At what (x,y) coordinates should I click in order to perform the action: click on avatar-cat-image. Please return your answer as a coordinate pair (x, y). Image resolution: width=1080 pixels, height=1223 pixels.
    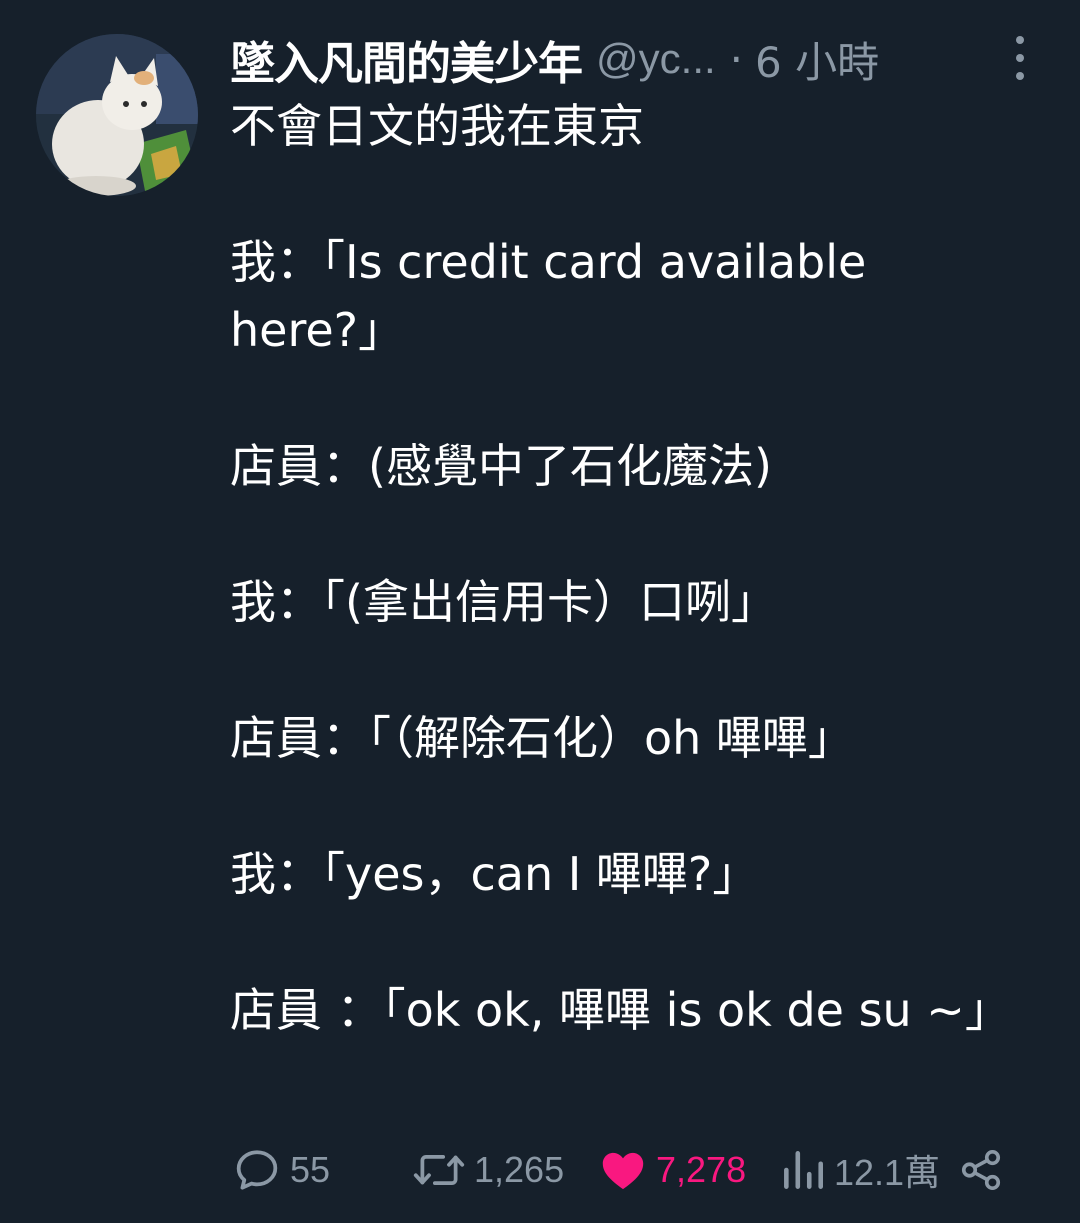
    Looking at the image, I should click on (117, 115).